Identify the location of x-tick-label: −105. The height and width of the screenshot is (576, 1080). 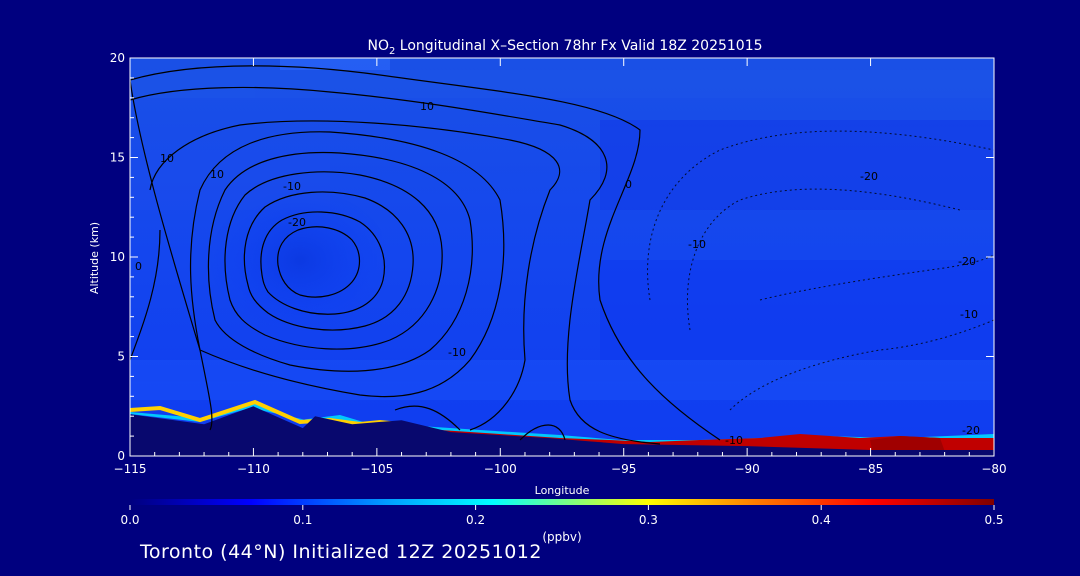
(376, 469).